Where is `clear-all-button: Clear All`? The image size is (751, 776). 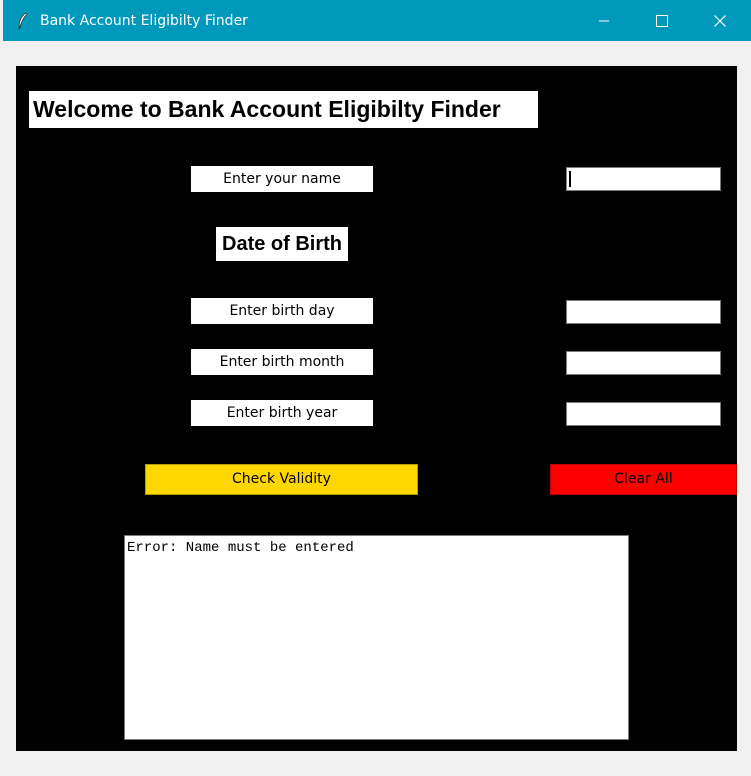 clear-all-button: Clear All is located at coordinates (643, 479).